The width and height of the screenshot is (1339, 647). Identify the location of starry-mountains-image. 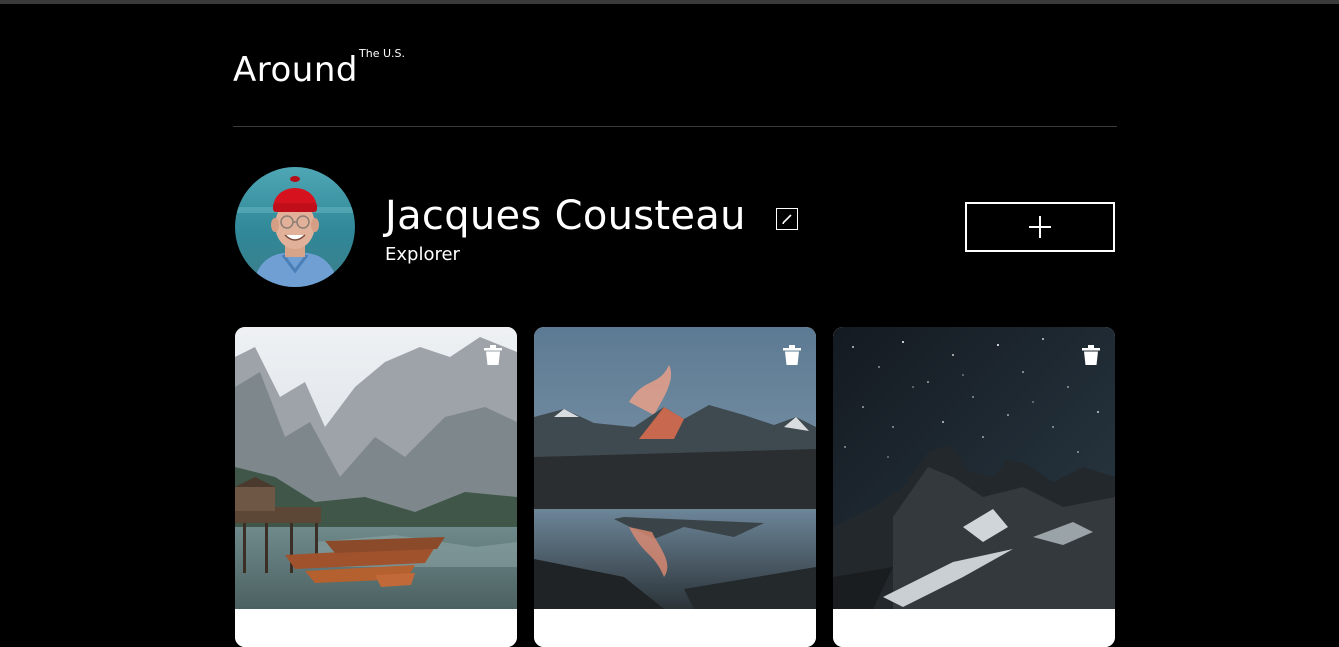
(974, 468).